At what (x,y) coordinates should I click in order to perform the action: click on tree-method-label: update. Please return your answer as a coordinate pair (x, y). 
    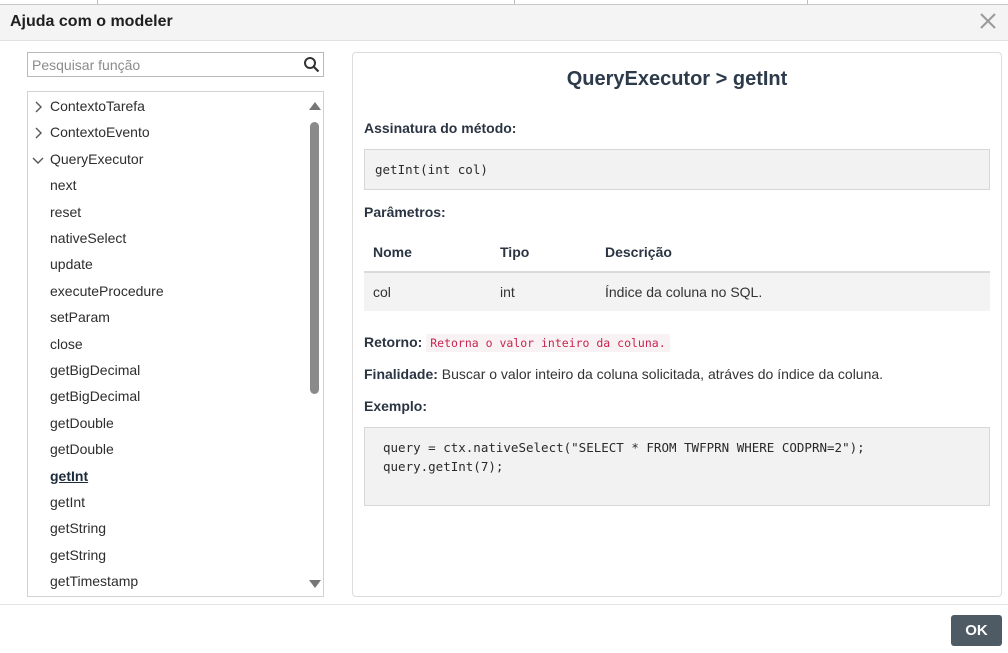
    Looking at the image, I should click on (71, 264).